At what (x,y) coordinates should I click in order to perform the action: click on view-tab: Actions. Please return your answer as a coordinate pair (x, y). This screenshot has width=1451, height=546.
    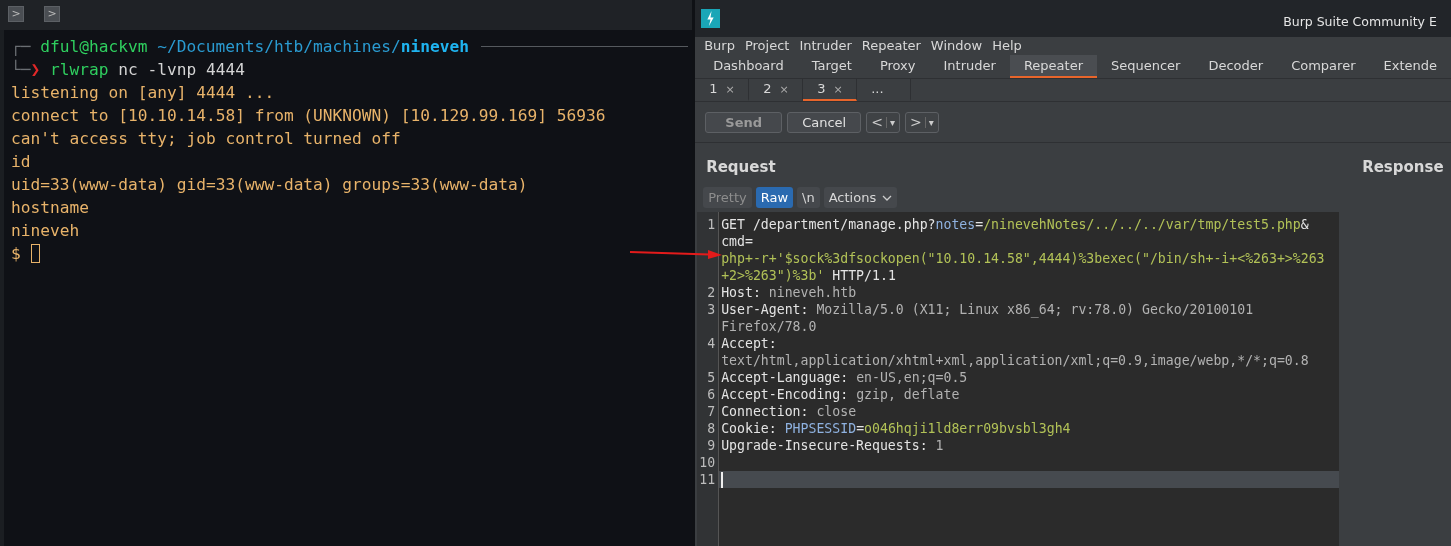
    Looking at the image, I should click on (860, 197).